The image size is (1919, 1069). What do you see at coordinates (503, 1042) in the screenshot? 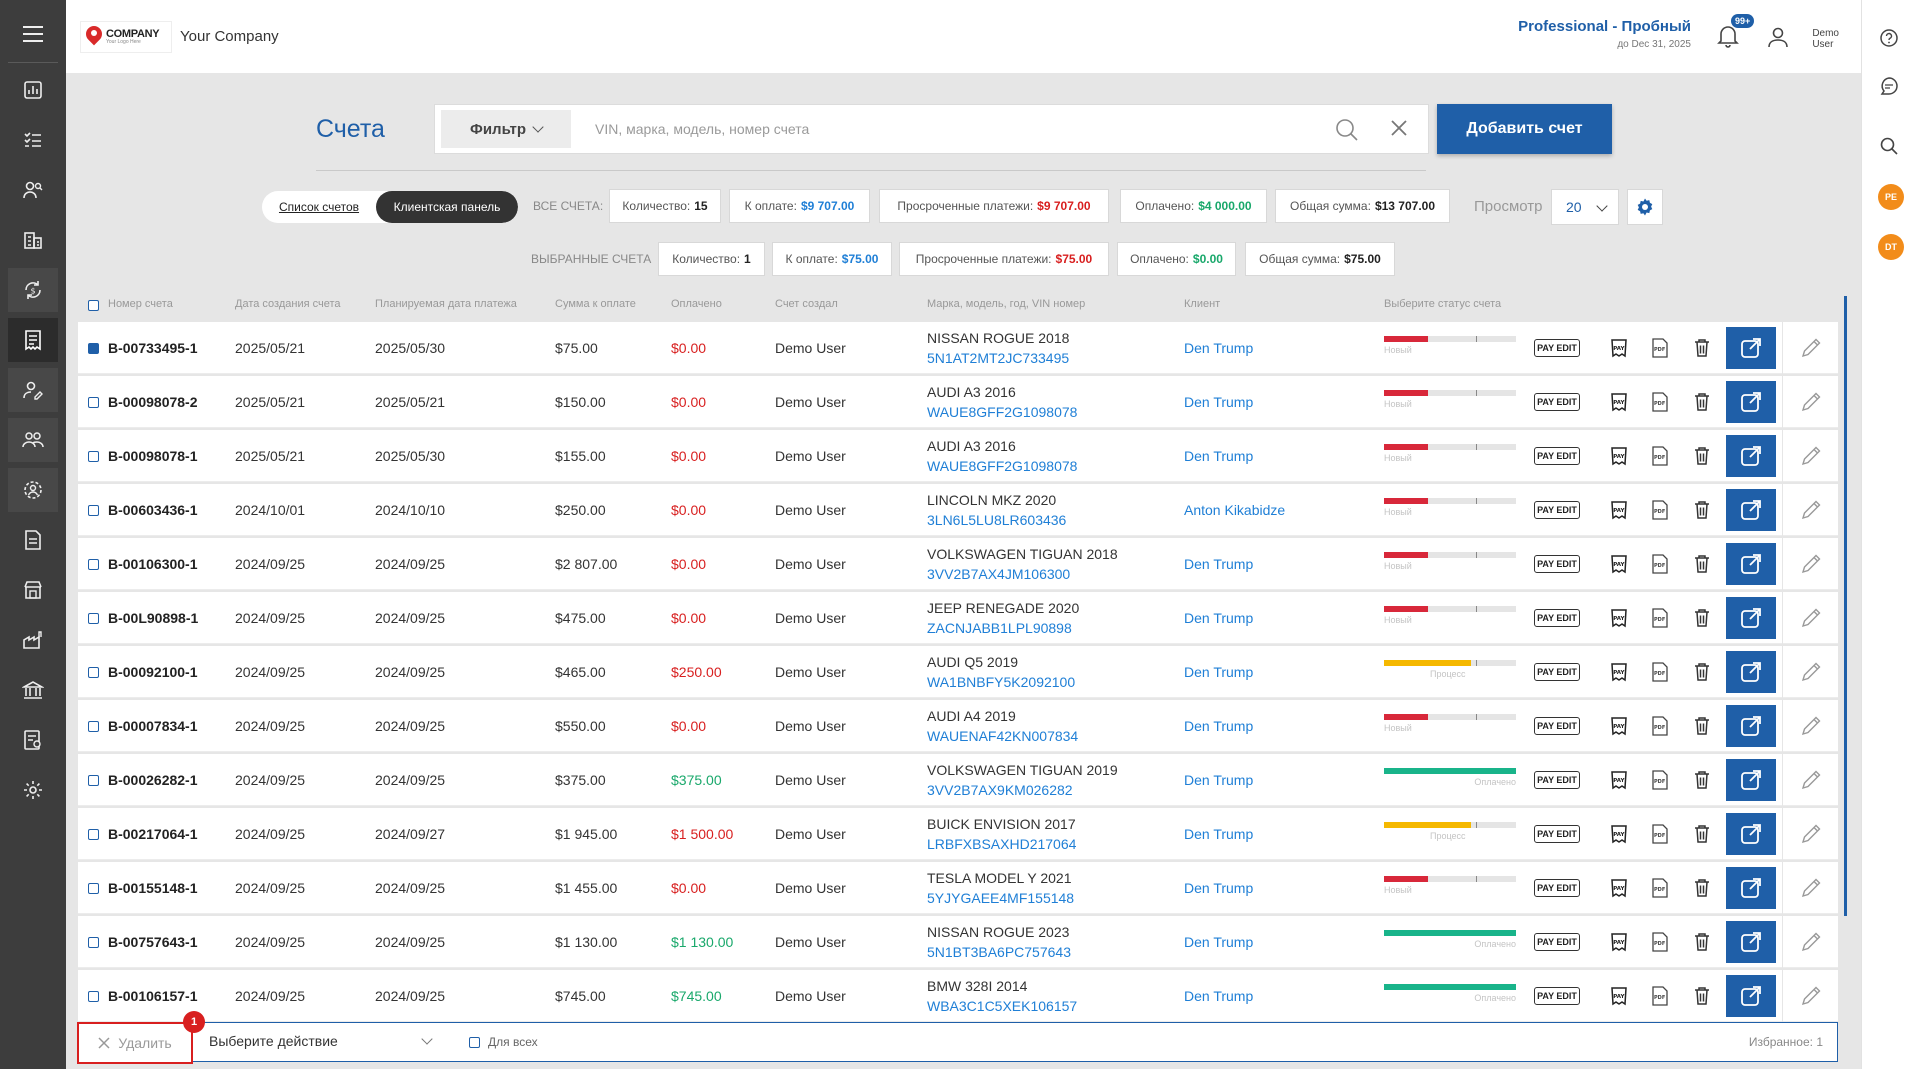
I see `apply-to-all: Для всех` at bounding box center [503, 1042].